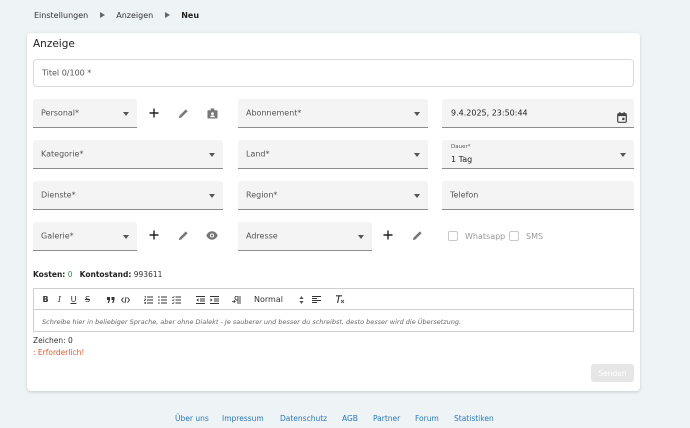 The image size is (690, 428). What do you see at coordinates (262, 236) in the screenshot?
I see `adresse-select-label: Adresse` at bounding box center [262, 236].